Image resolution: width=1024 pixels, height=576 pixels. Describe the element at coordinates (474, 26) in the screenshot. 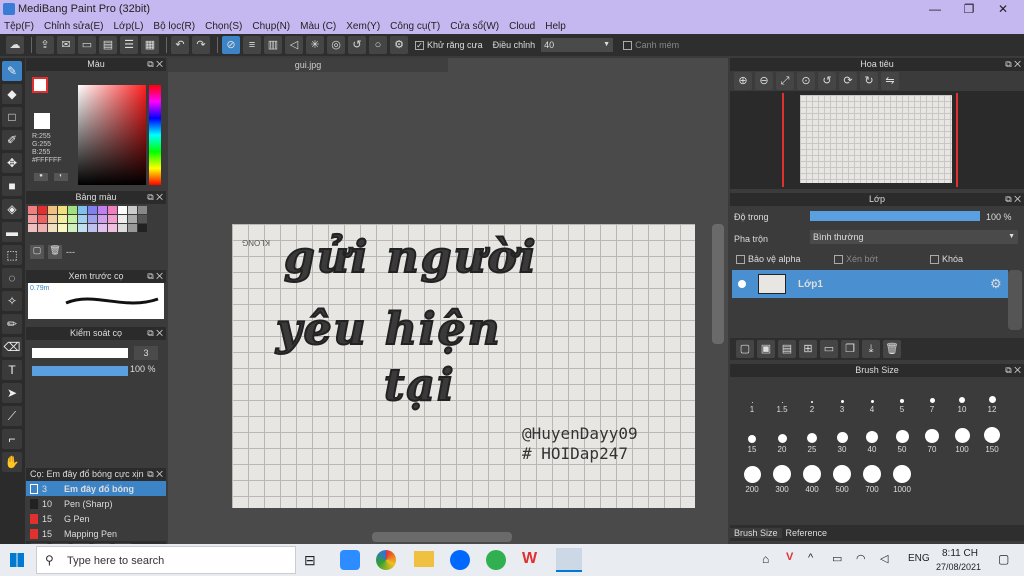

I see `menu-window: Cửa sổ(W)` at that location.